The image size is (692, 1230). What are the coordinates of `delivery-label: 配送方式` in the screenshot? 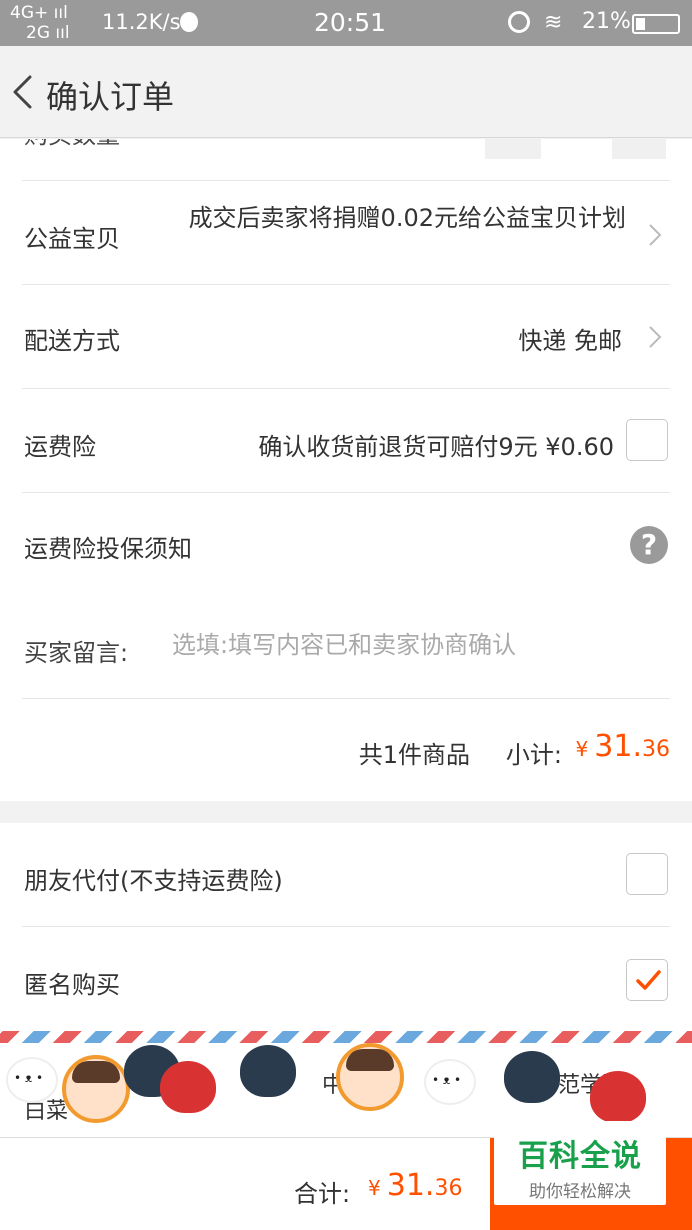 It's located at (72, 341).